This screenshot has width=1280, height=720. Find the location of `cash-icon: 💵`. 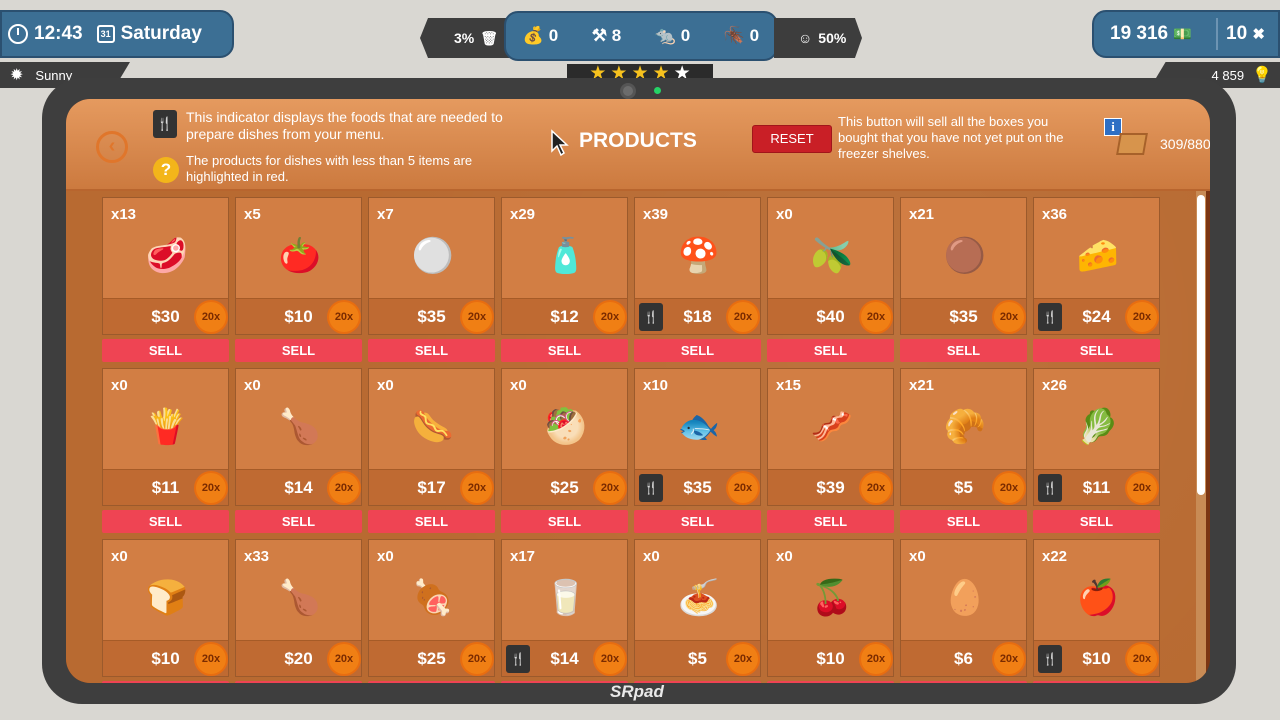

cash-icon: 💵 is located at coordinates (1183, 34).